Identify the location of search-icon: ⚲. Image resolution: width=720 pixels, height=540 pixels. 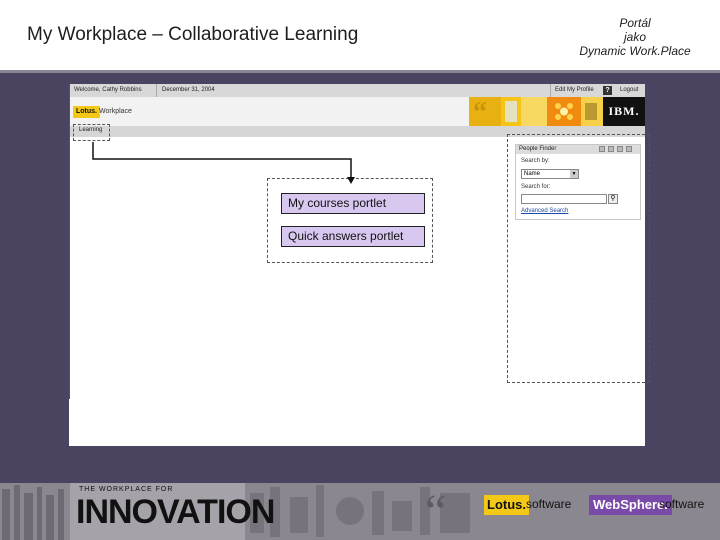
(613, 199).